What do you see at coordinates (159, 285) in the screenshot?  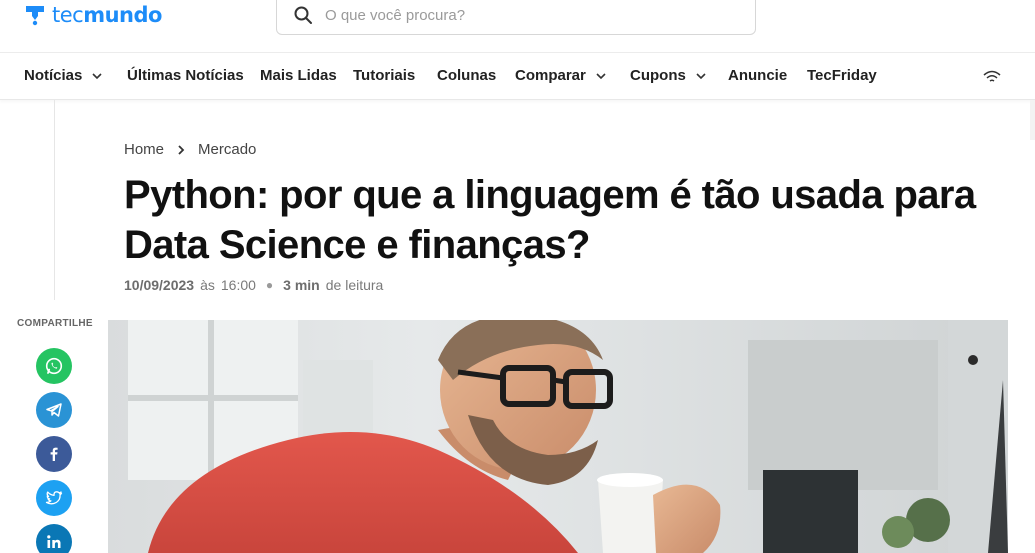 I see `article-date: 10/09/2023` at bounding box center [159, 285].